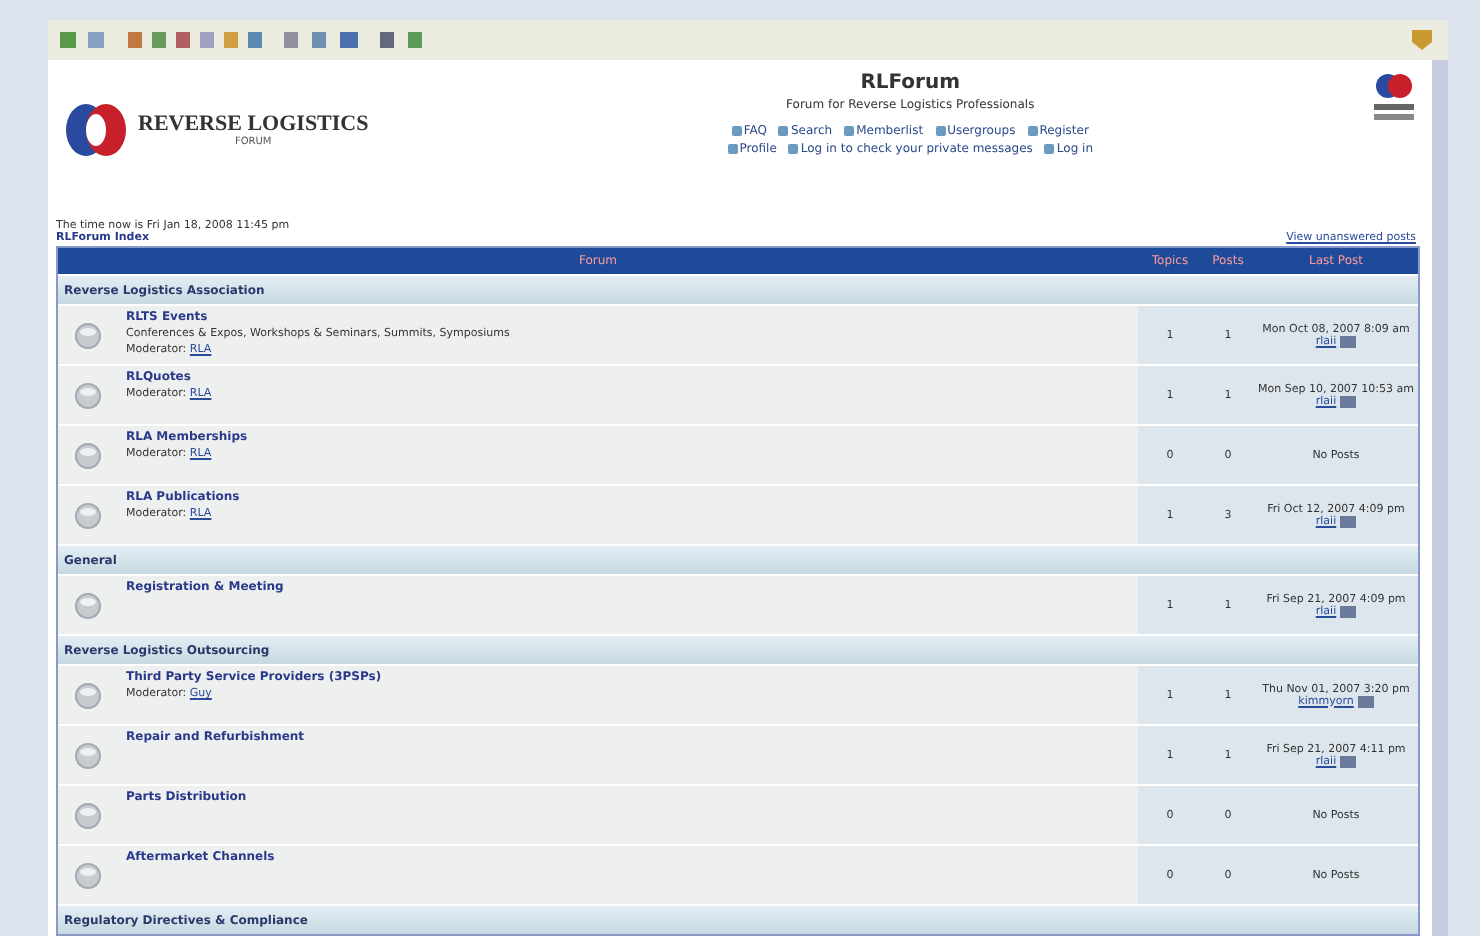  What do you see at coordinates (1440, 498) in the screenshot?
I see `scrollbar` at bounding box center [1440, 498].